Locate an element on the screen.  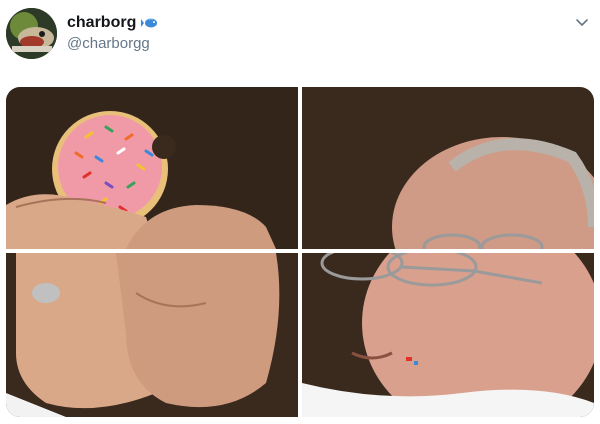
avatar is located at coordinates (31, 33).